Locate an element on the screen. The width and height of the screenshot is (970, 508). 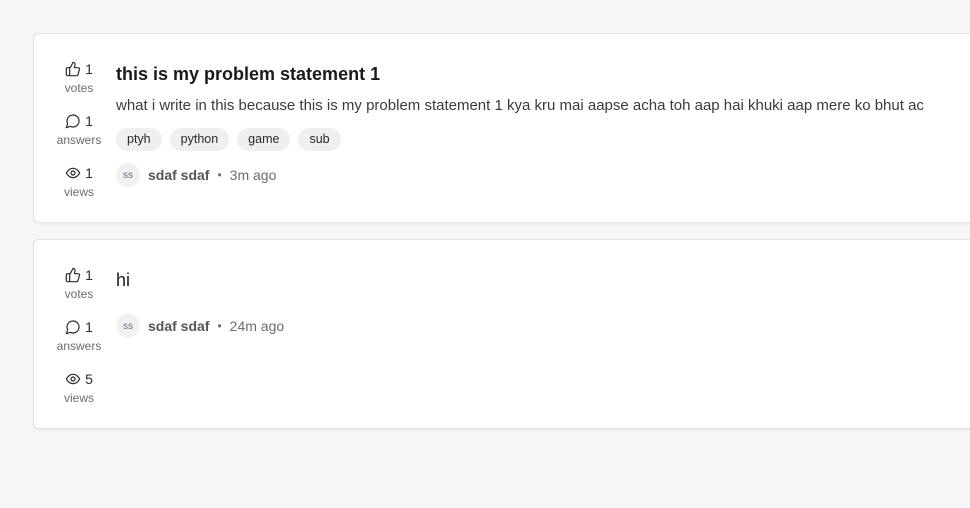
views-stat: 5 views is located at coordinates (79, 396).